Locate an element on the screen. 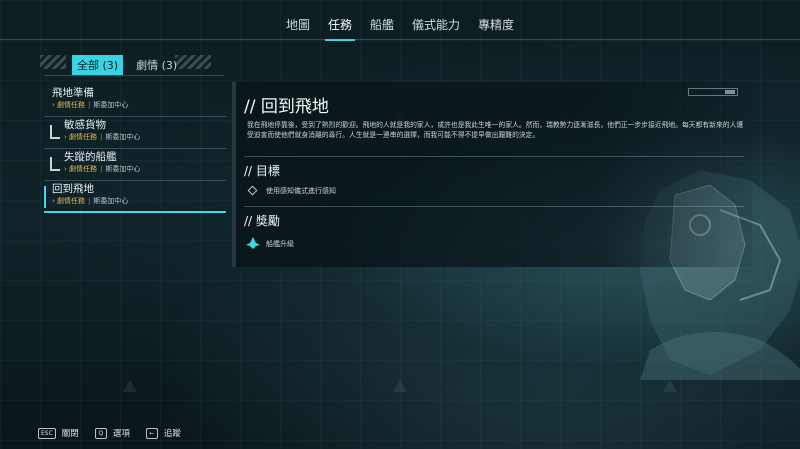 This screenshot has height=449, width=800. panel-edge is located at coordinates (234, 174).